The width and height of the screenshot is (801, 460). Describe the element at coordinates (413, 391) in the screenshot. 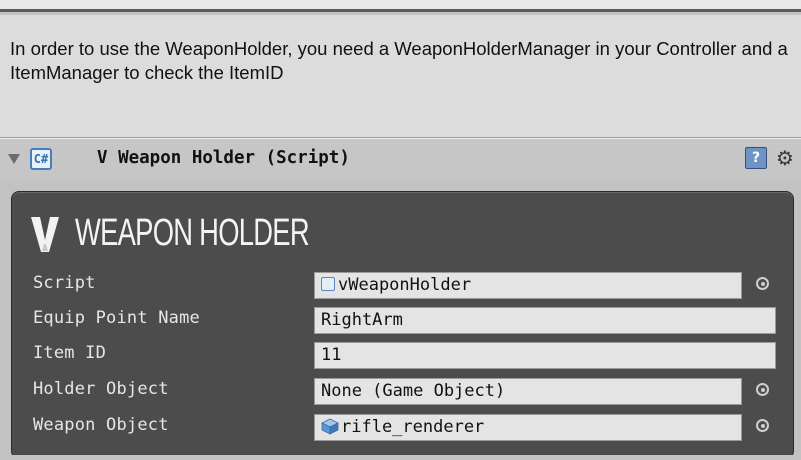

I see `field-value: None (Game Object)` at that location.